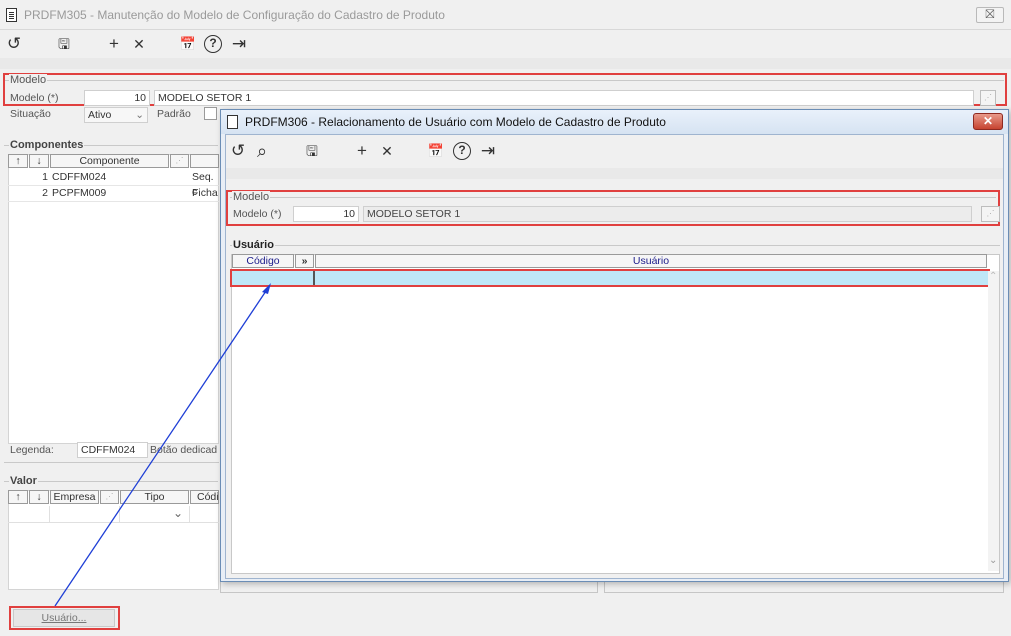  I want to click on annotation-arrow, so click(162, 445).